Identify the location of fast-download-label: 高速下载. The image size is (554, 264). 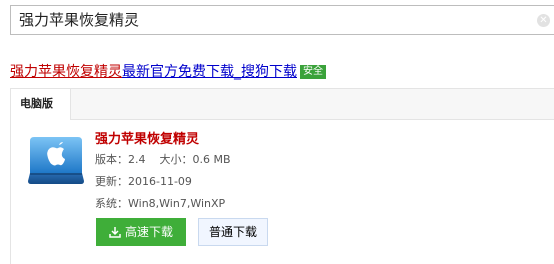
(148, 232).